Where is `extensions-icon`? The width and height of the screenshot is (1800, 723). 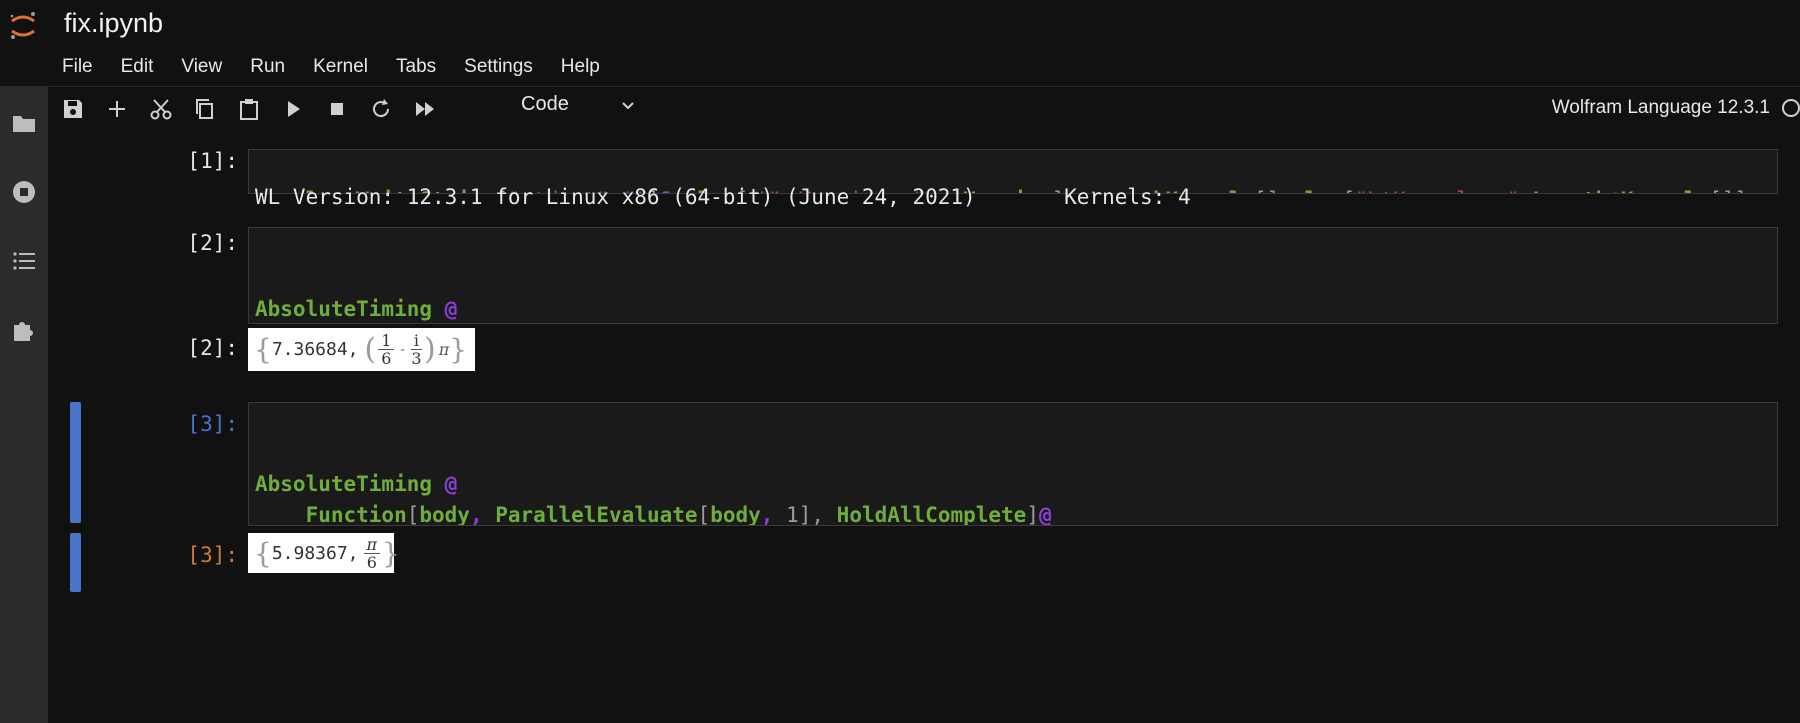
extensions-icon is located at coordinates (24, 330).